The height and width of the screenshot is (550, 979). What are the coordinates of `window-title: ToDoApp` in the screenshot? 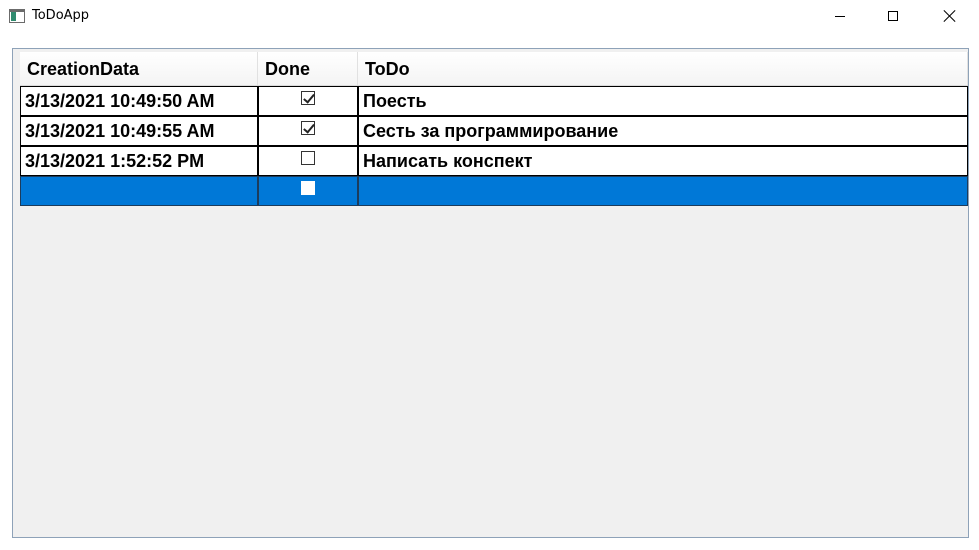 It's located at (61, 15).